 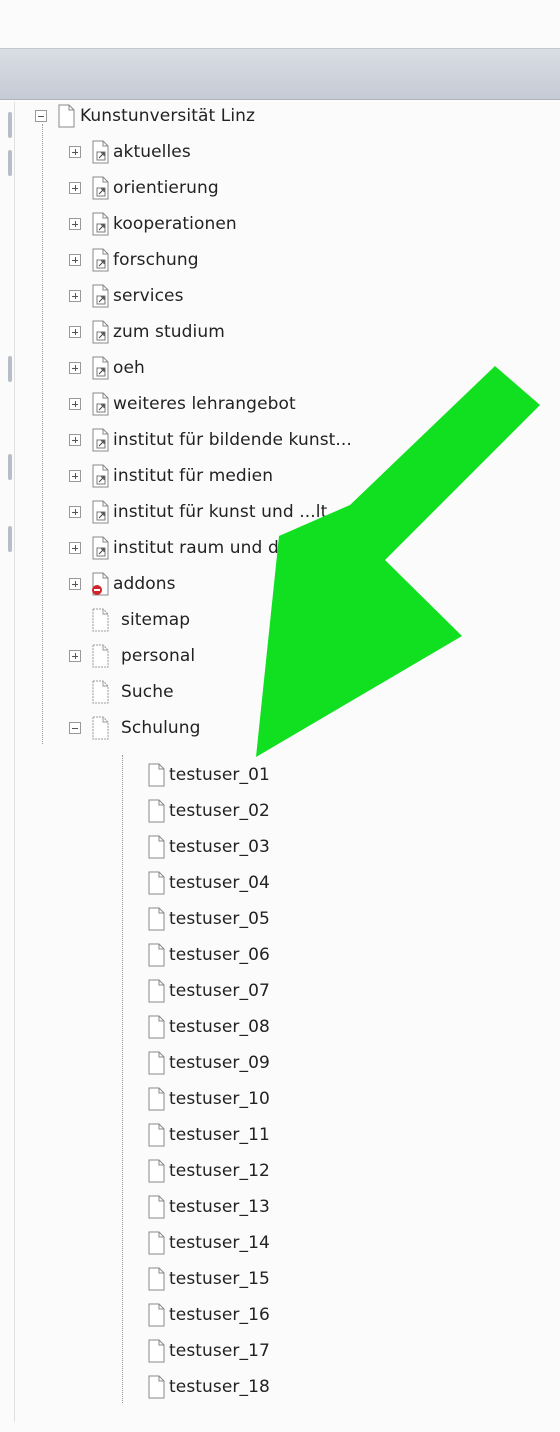 What do you see at coordinates (129, 368) in the screenshot?
I see `tree-node-label: oeh` at bounding box center [129, 368].